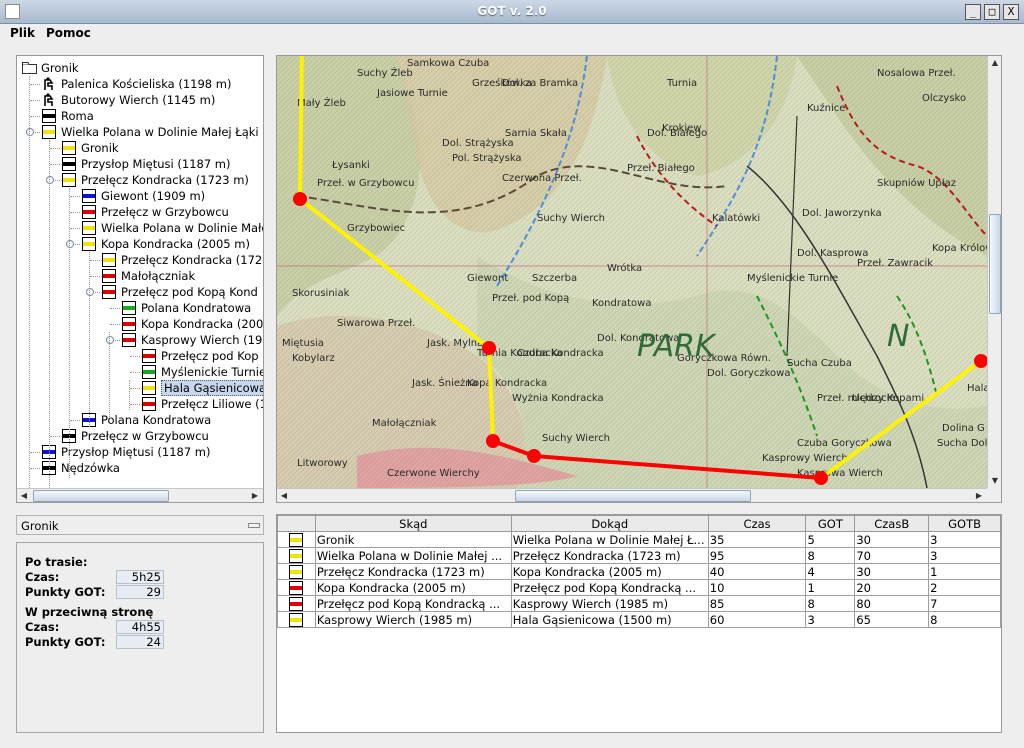 This screenshot has height=748, width=1024. Describe the element at coordinates (140, 372) in the screenshot. I see `tree-node: Myślenickie Turnie` at that location.